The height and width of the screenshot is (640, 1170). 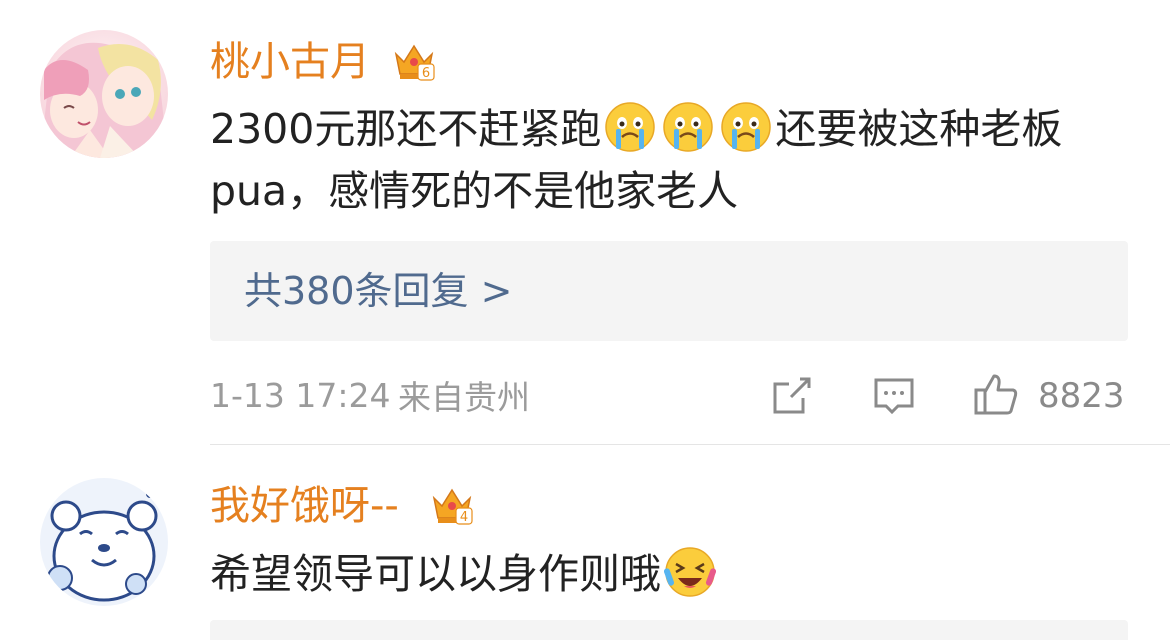 I want to click on crown-badge-icon: 4, so click(x=452, y=506).